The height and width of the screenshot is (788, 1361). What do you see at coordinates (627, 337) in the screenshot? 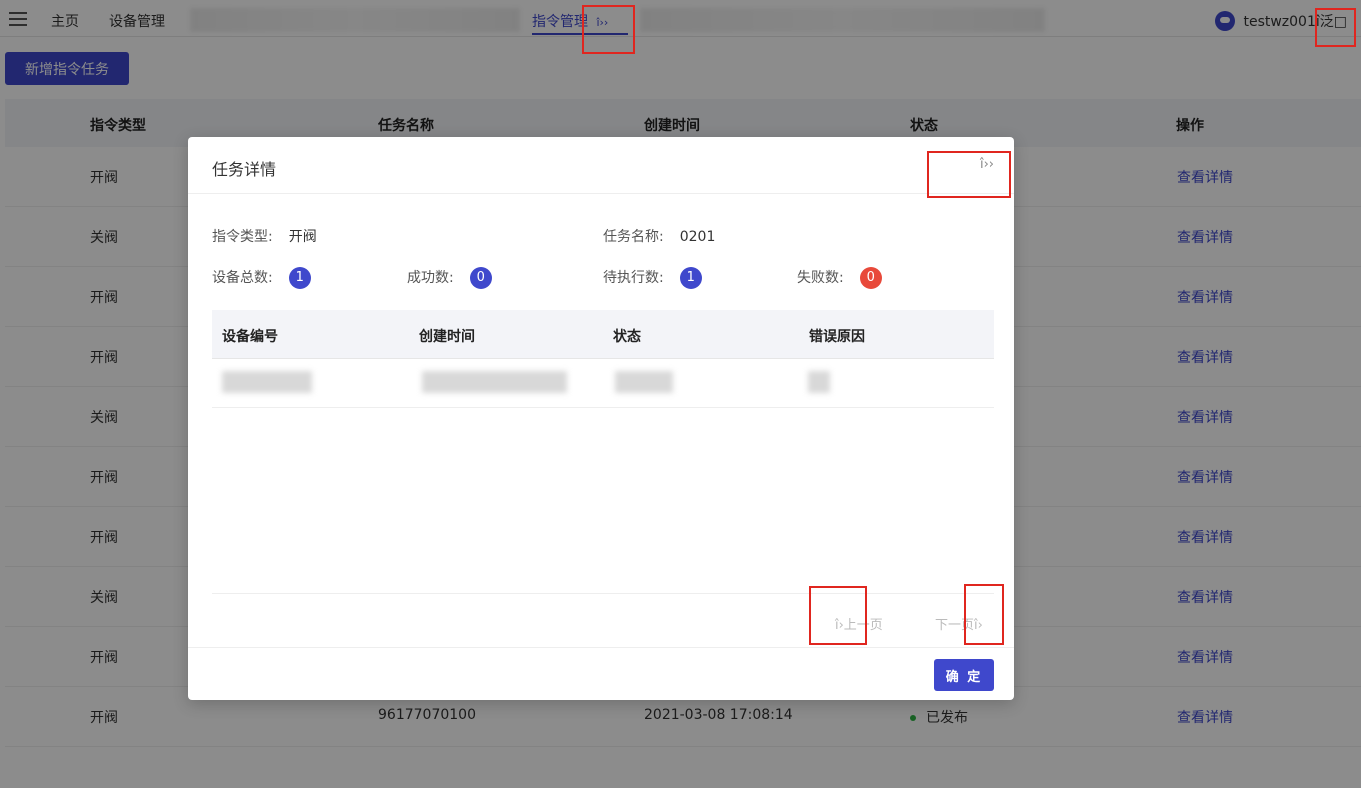
I see `header-status: 状态` at bounding box center [627, 337].